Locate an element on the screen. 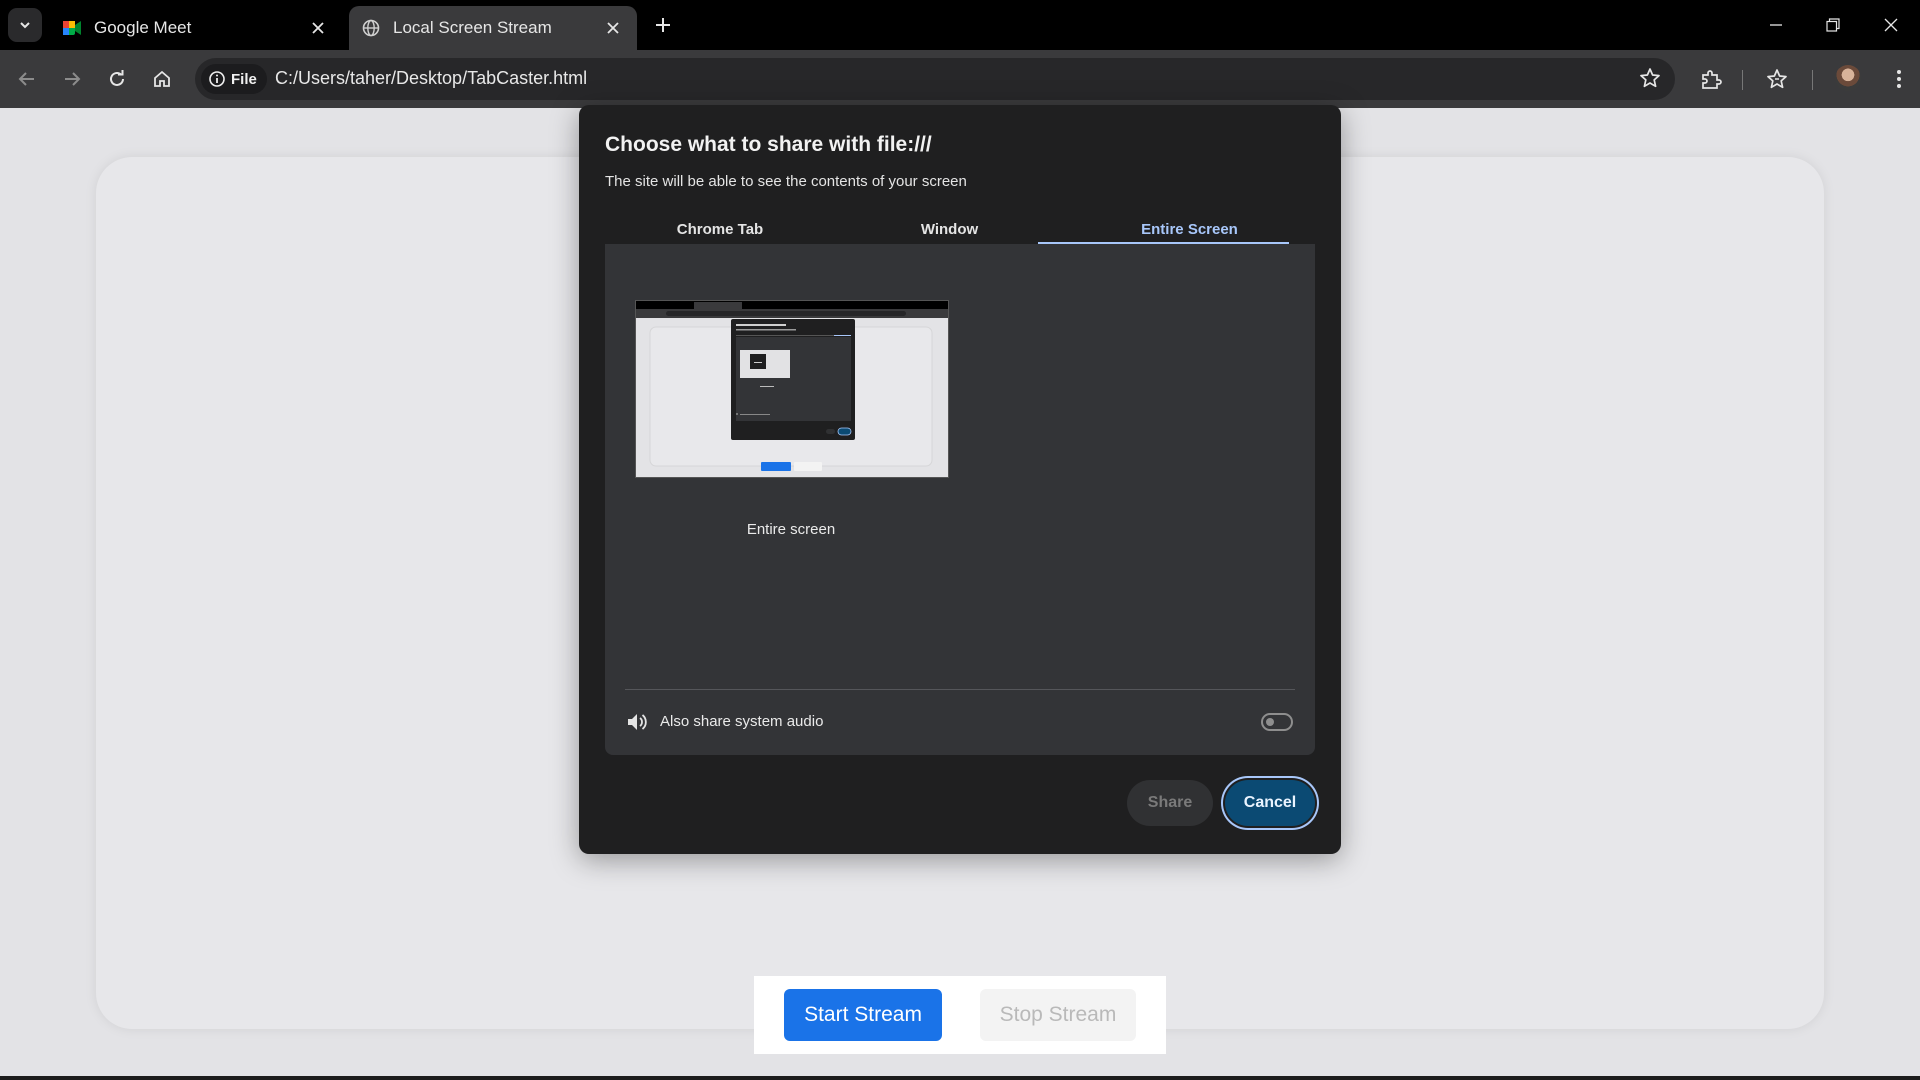 This screenshot has height=1080, width=1920. kebab-menu-icon is located at coordinates (1899, 79).